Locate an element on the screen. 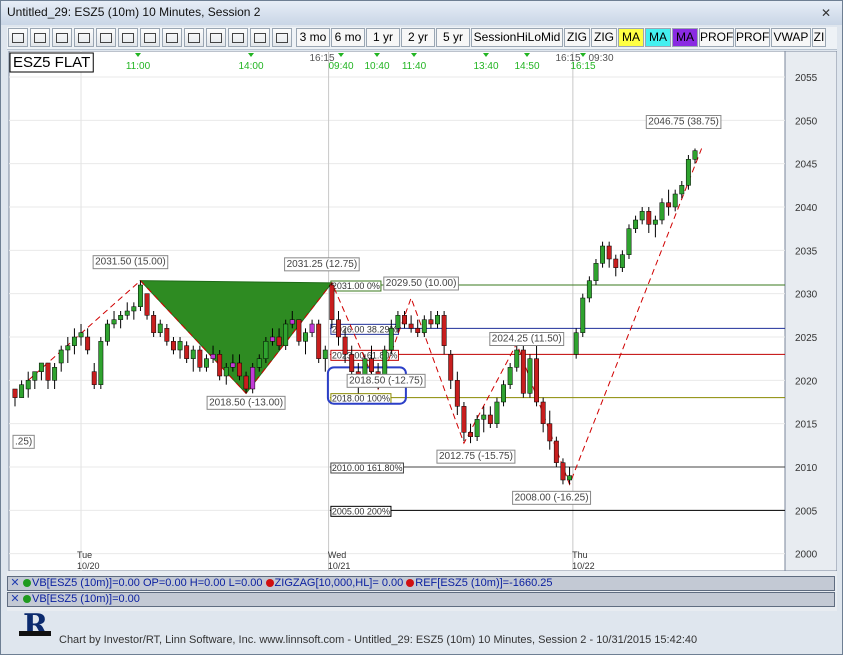 This screenshot has height=655, width=843. toolbar-button-5-yr: 5 yr is located at coordinates (453, 37).